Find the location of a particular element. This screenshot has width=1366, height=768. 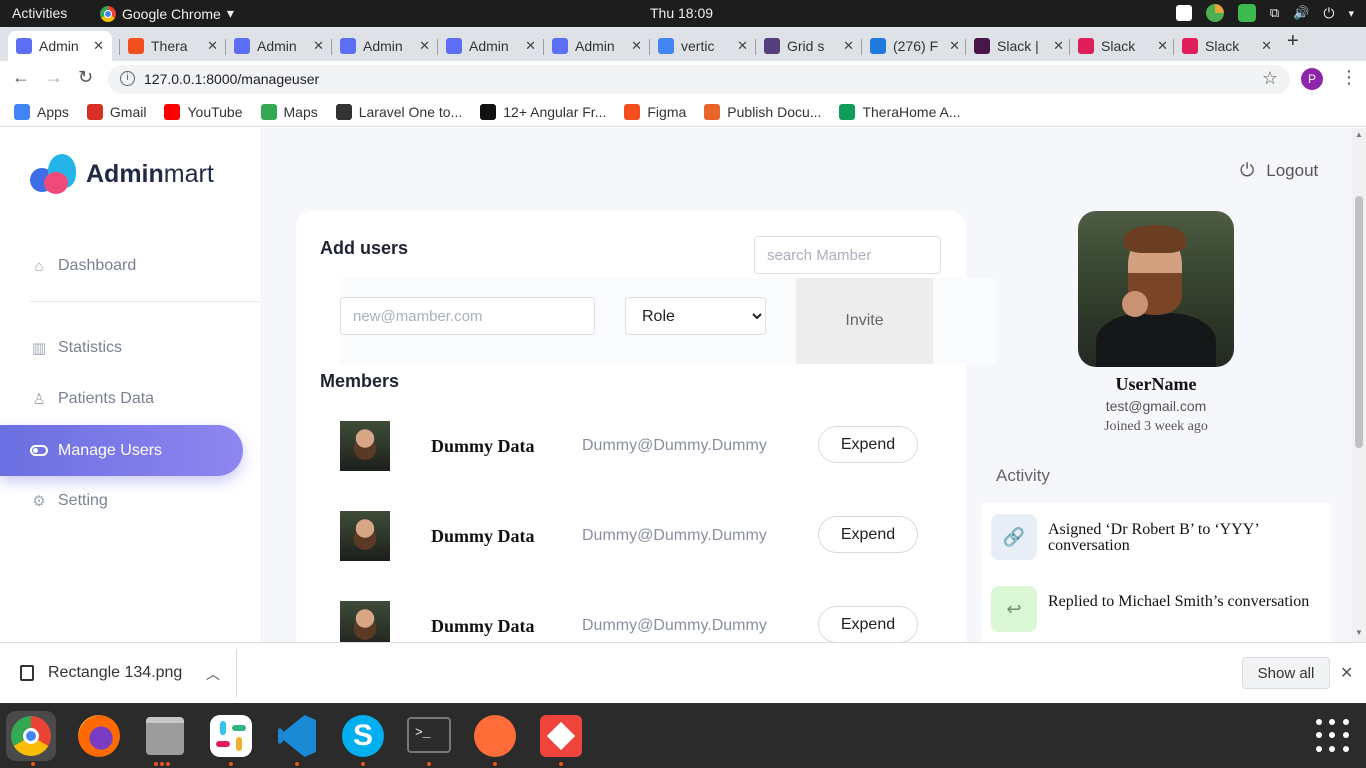

page-scrollbar: ▲ ▼ is located at coordinates (1359, 385).